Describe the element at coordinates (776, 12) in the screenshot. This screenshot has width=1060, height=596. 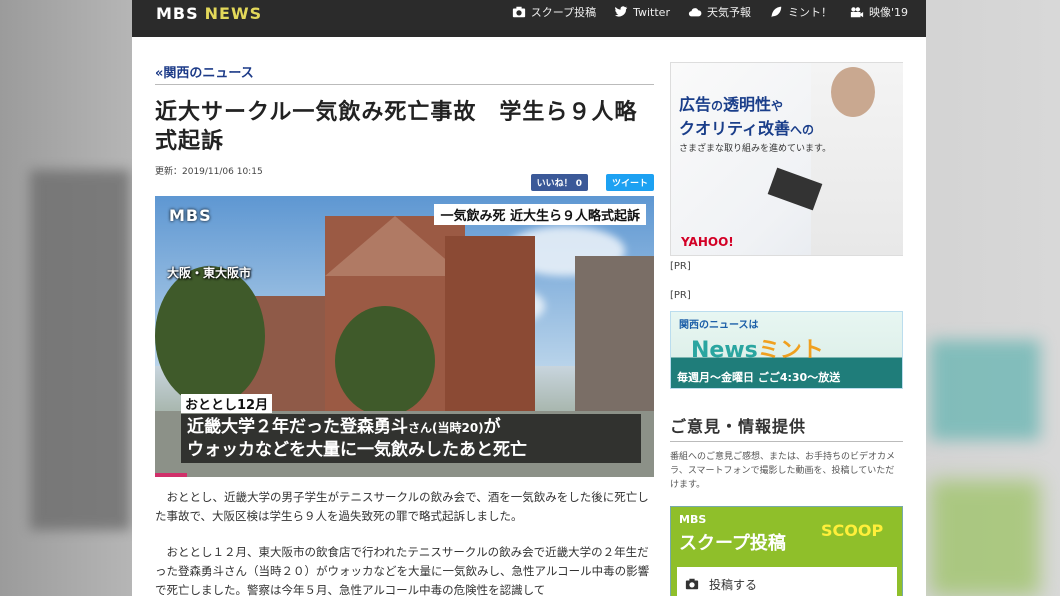
I see `leaf-icon` at that location.